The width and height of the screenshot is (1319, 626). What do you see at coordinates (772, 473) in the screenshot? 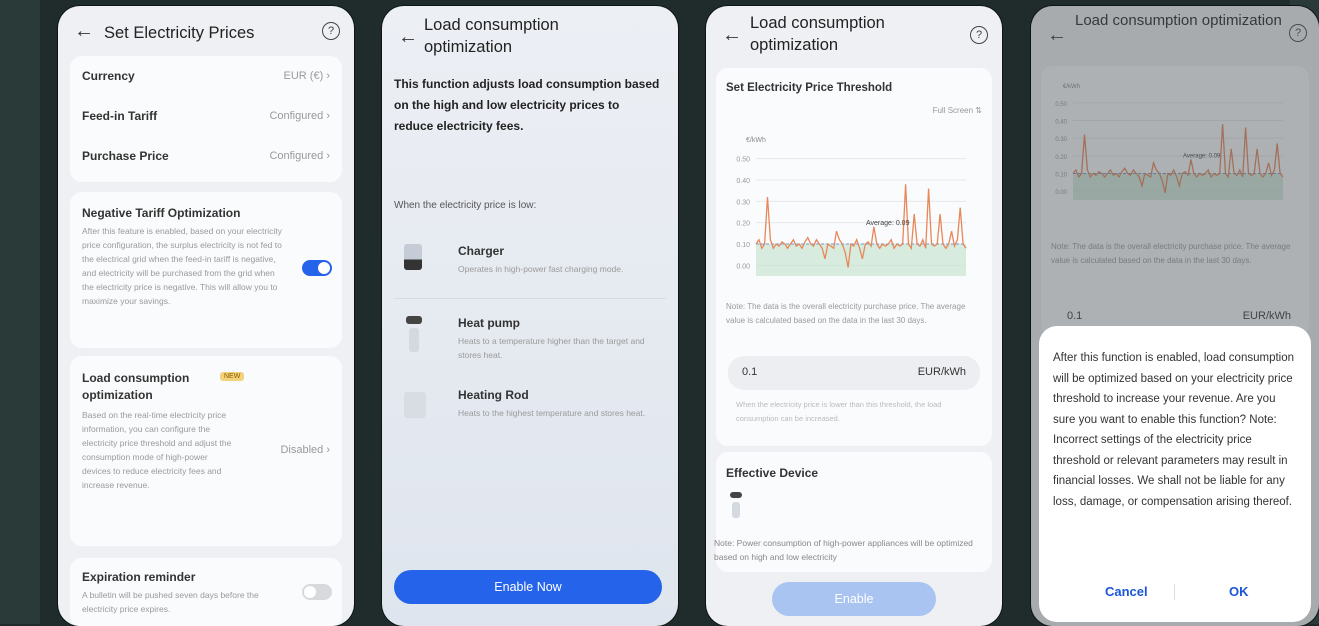
I see `effective-device-title: Effective Device` at bounding box center [772, 473].